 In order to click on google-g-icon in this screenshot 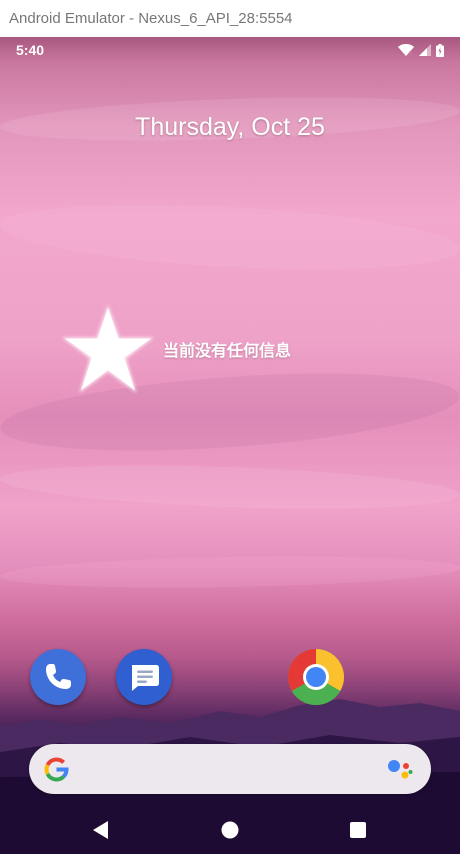, I will do `click(56, 769)`.